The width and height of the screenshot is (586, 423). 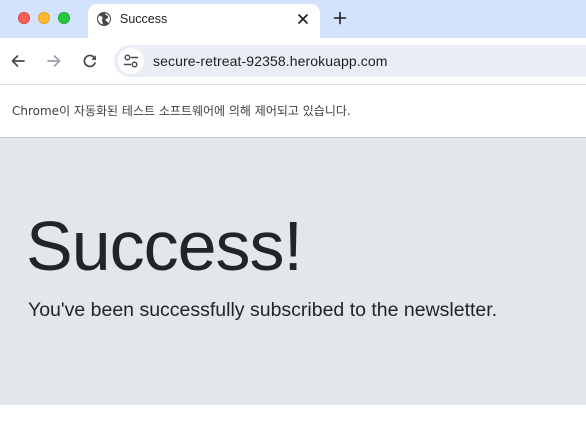 What do you see at coordinates (340, 18) in the screenshot?
I see `plus-icon` at bounding box center [340, 18].